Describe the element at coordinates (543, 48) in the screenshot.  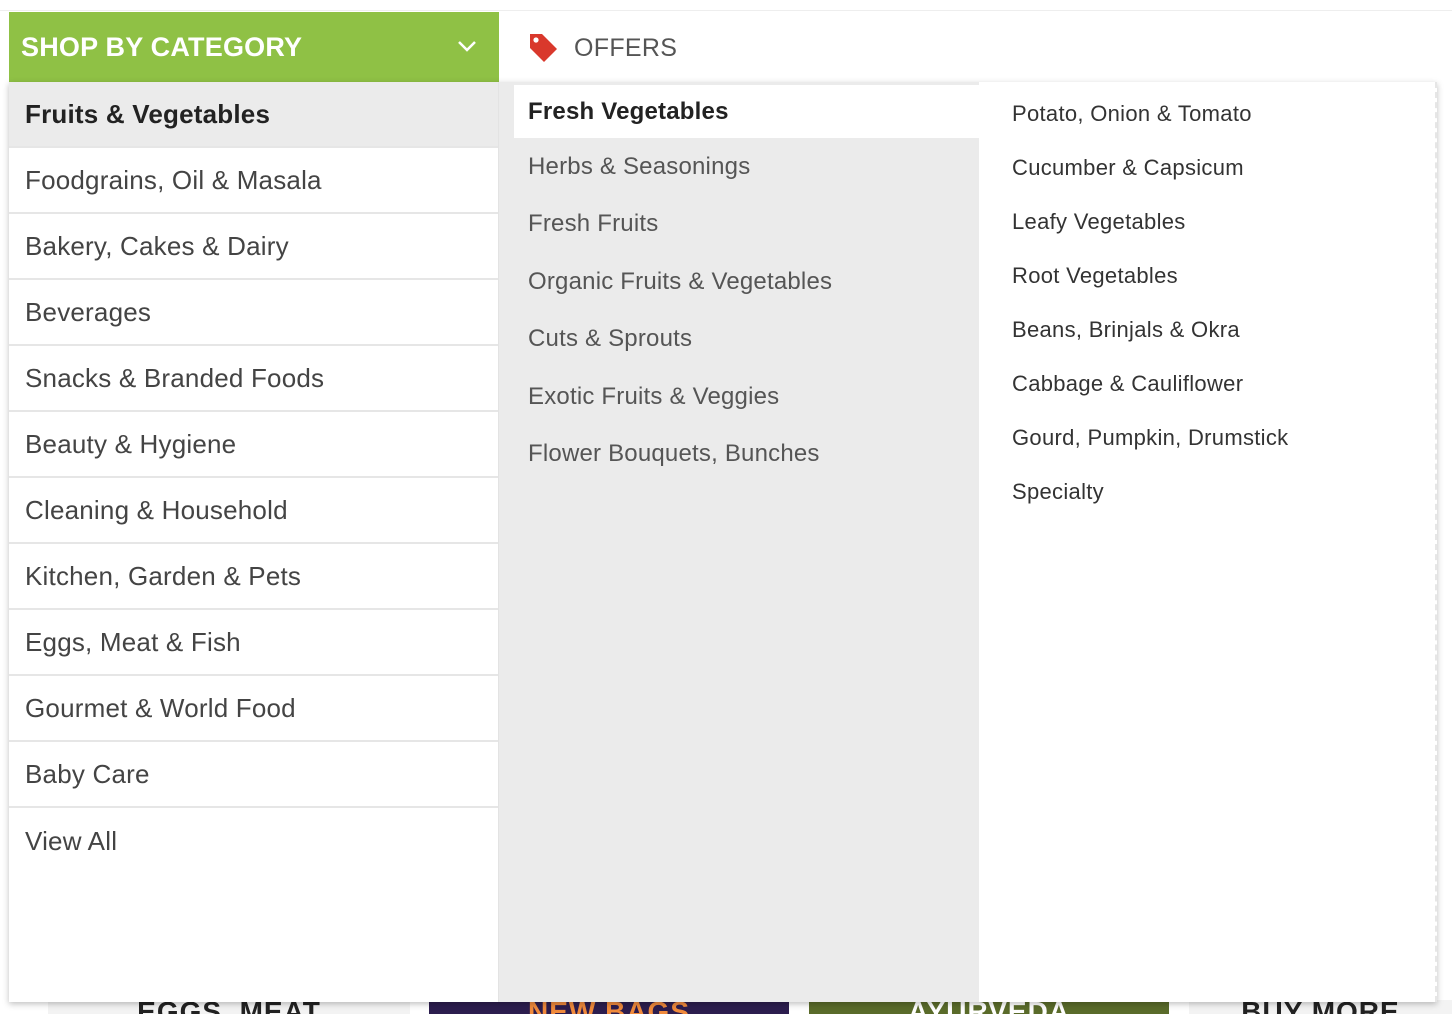
I see `price-tag-icon` at that location.